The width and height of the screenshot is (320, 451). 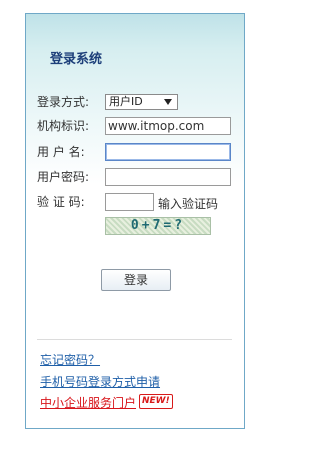 I want to click on login-method-select: 用户ID, so click(x=141, y=102).